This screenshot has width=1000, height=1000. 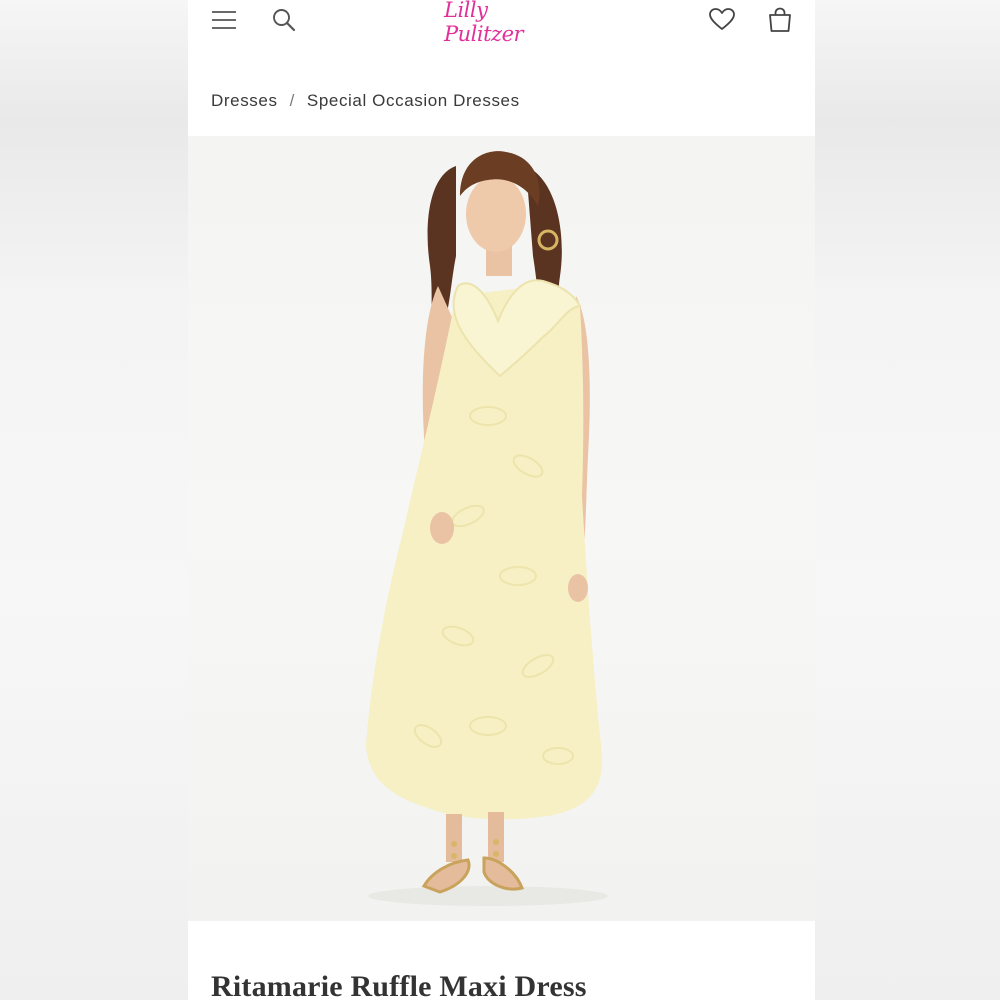 What do you see at coordinates (224, 20) in the screenshot?
I see `hamburger-menu-icon` at bounding box center [224, 20].